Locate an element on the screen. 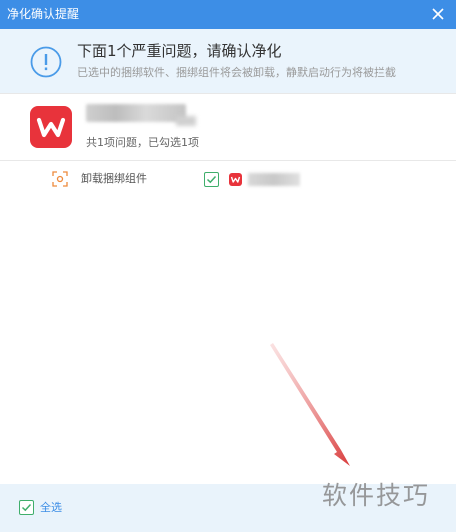 Image resolution: width=456 pixels, height=532 pixels. check-icon is located at coordinates (26, 507).